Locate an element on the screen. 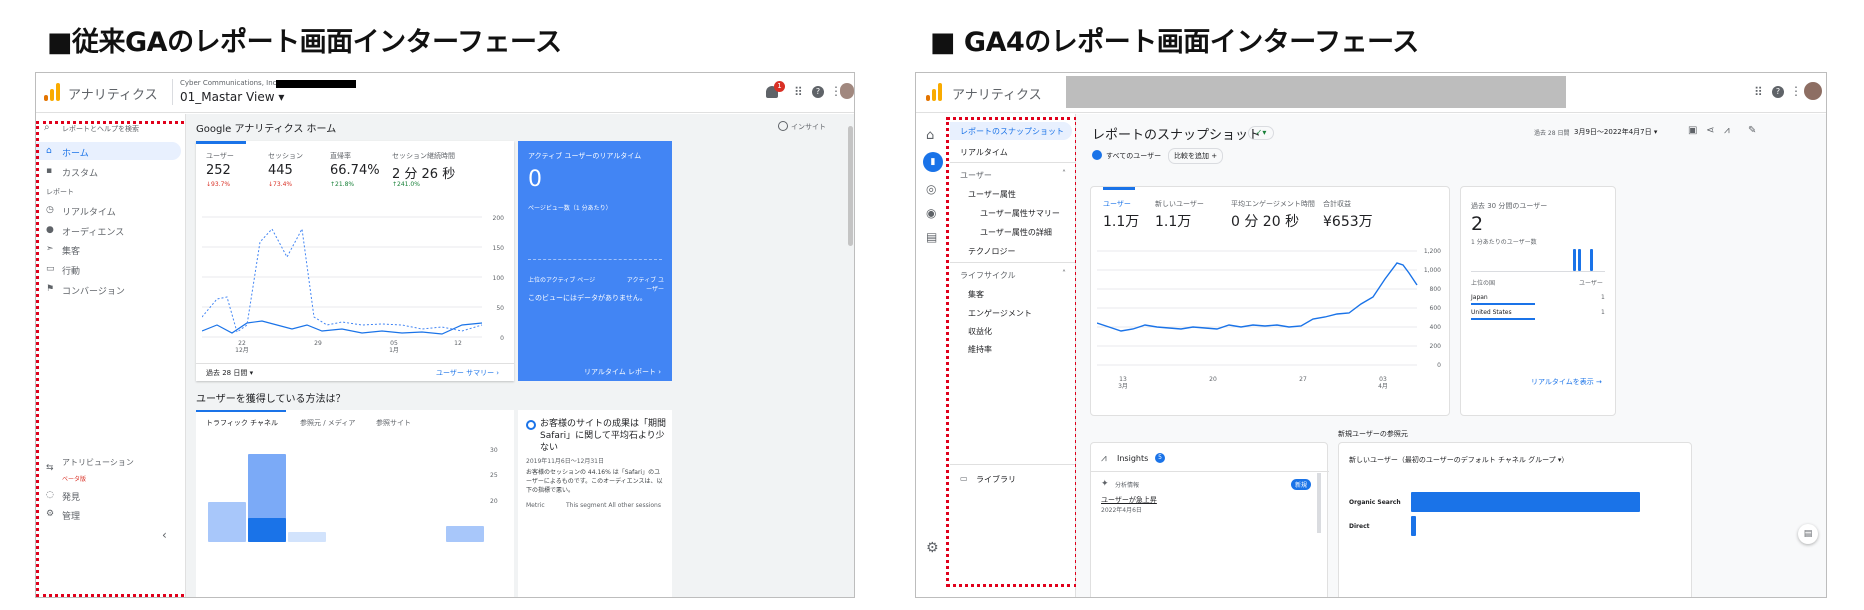 This screenshot has height=610, width=1864. ga4-y-tick: 600 is located at coordinates (1436, 308).